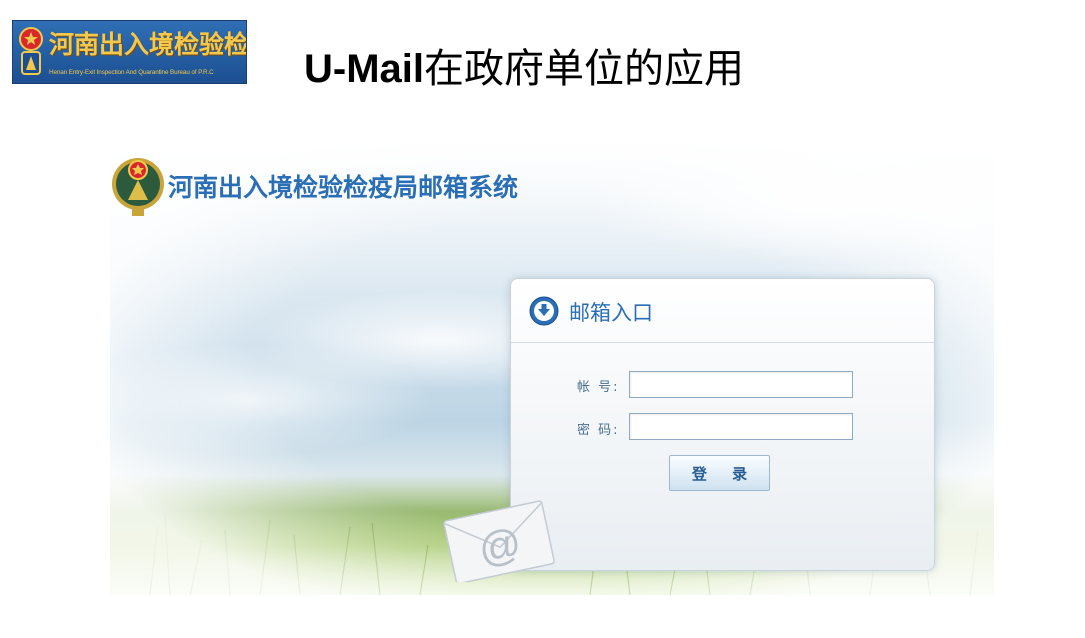 This screenshot has width=1085, height=638. I want to click on logo-chinese-text: 河南出入境检验检疫局, so click(148, 44).